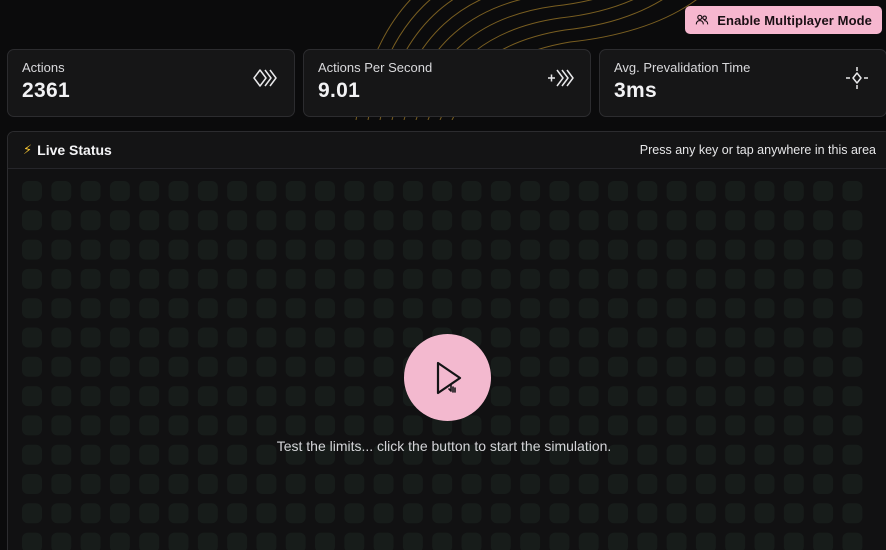 The image size is (886, 550). What do you see at coordinates (67, 150) in the screenshot?
I see `live-status-title: ⚡ Live Status` at bounding box center [67, 150].